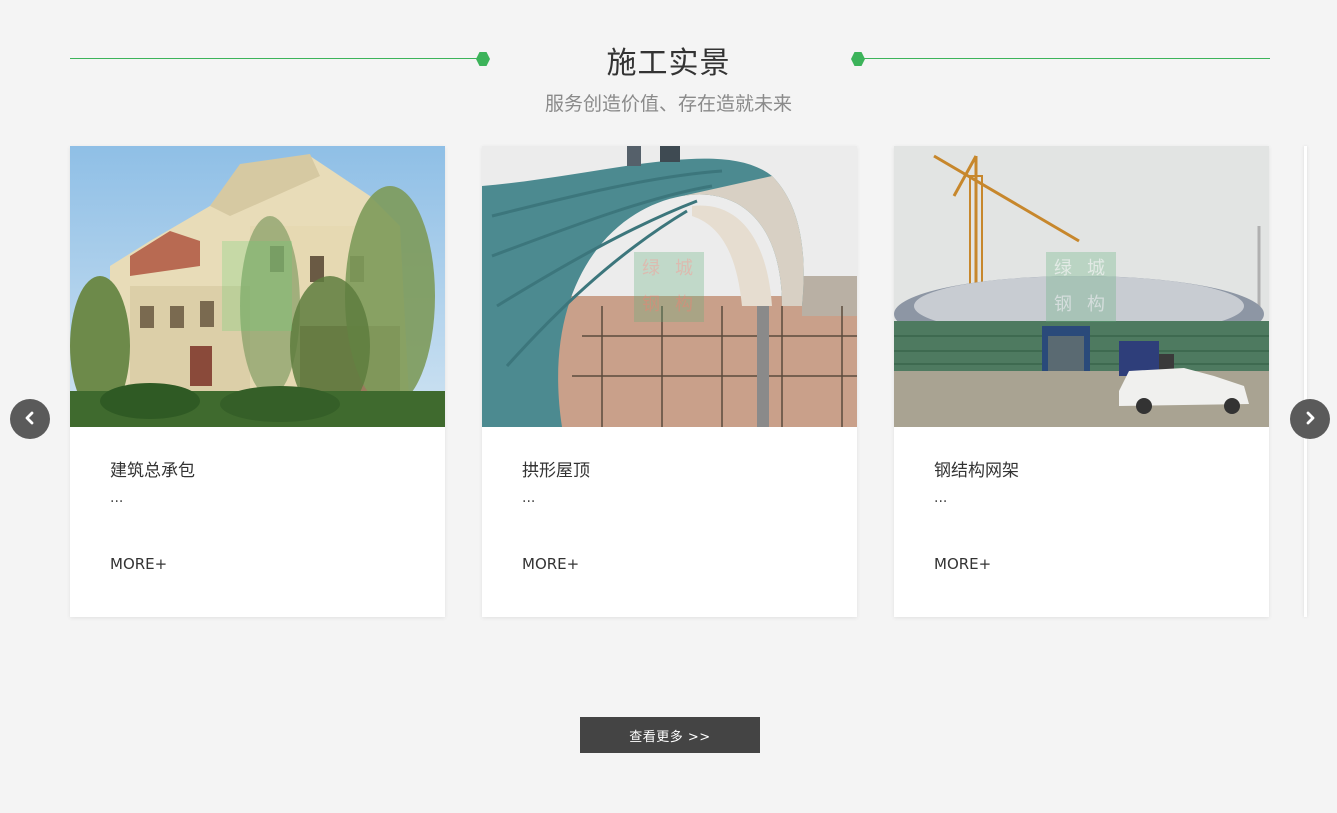 The height and width of the screenshot is (813, 1337). Describe the element at coordinates (668, 104) in the screenshot. I see `section-subtitle: 服务创造价值、存在造就未来` at that location.